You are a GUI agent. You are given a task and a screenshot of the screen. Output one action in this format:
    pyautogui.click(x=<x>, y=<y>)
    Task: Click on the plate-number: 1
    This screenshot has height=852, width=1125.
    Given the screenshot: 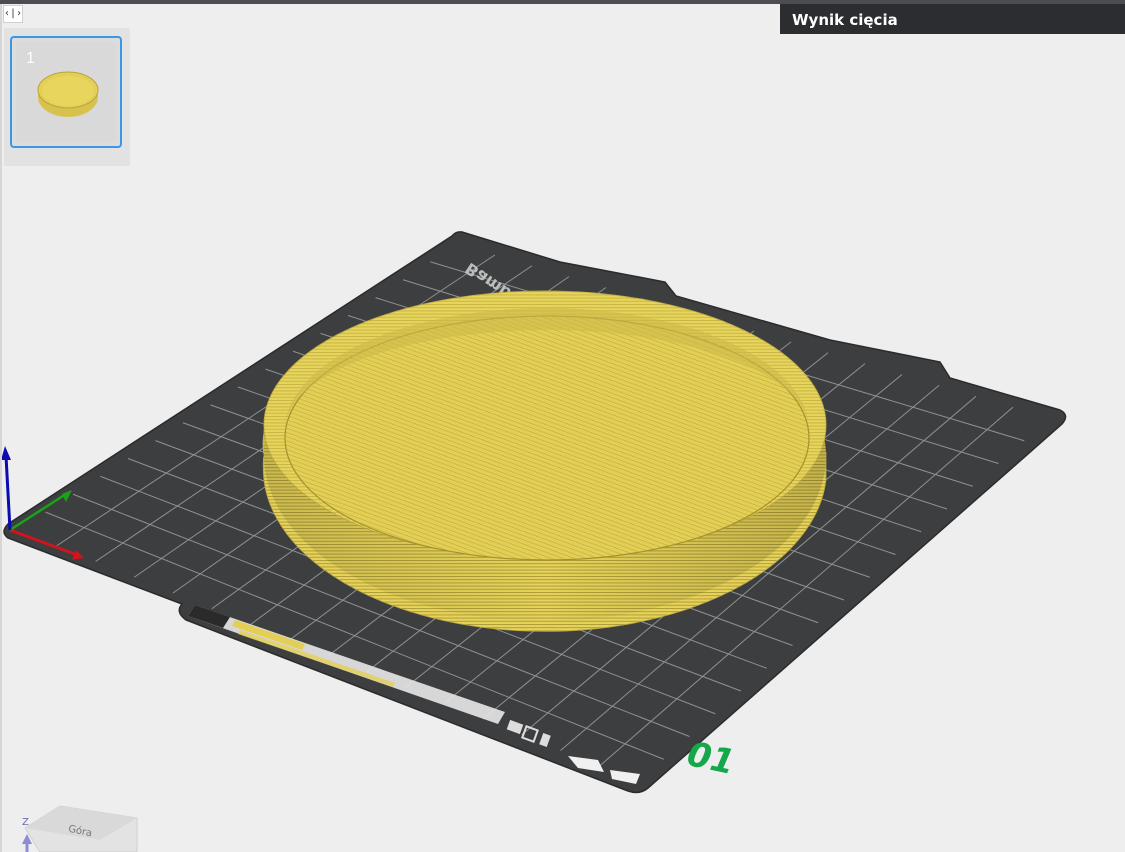 What is the action you would take?
    pyautogui.click(x=30, y=58)
    